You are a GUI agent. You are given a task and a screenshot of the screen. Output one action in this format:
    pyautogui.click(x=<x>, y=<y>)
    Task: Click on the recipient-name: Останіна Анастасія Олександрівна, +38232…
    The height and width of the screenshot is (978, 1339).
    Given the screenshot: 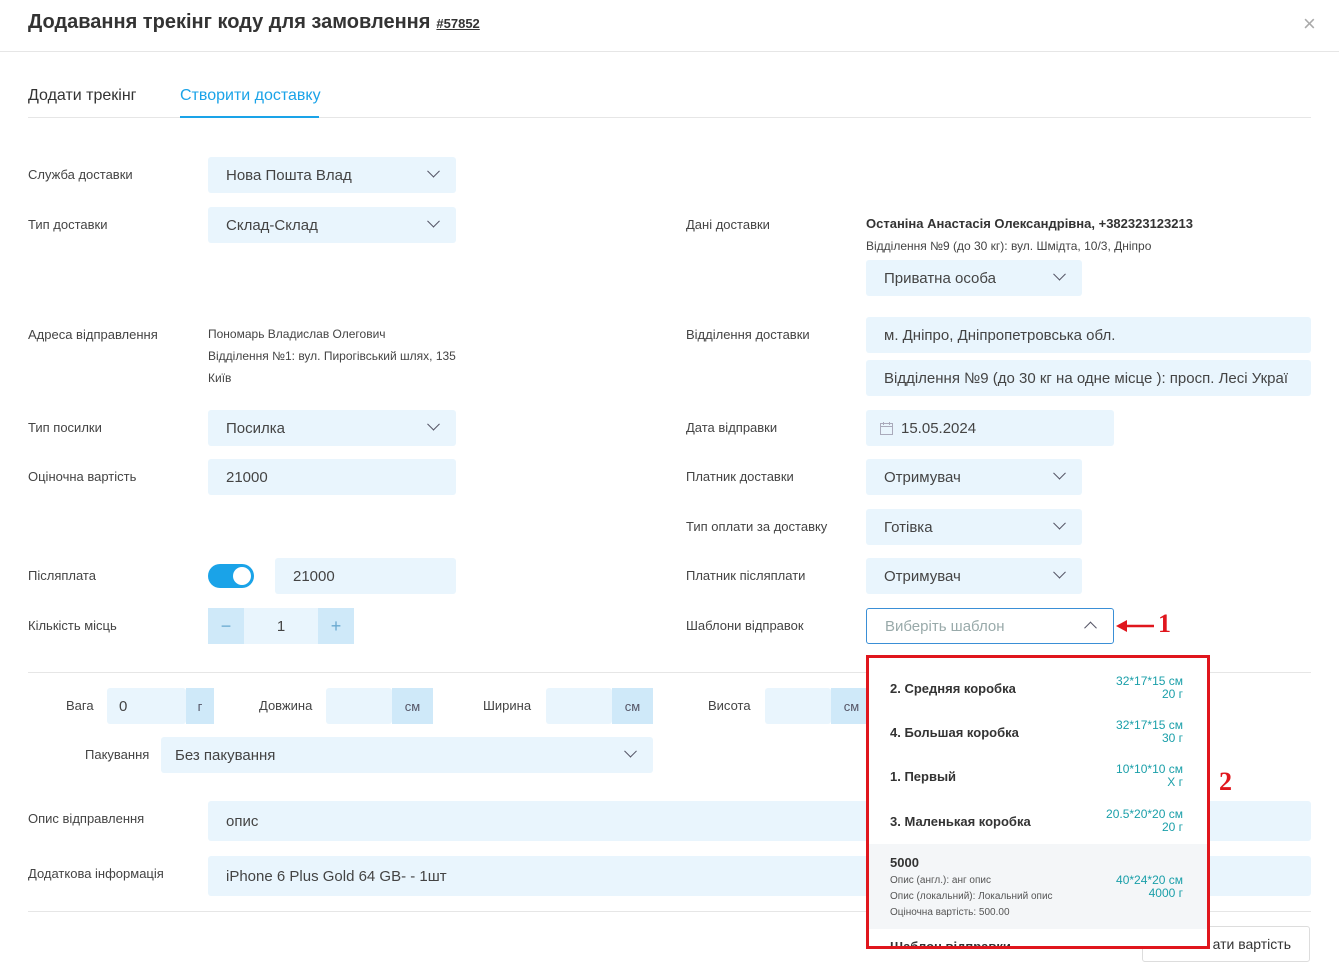 What is the action you would take?
    pyautogui.click(x=1029, y=223)
    